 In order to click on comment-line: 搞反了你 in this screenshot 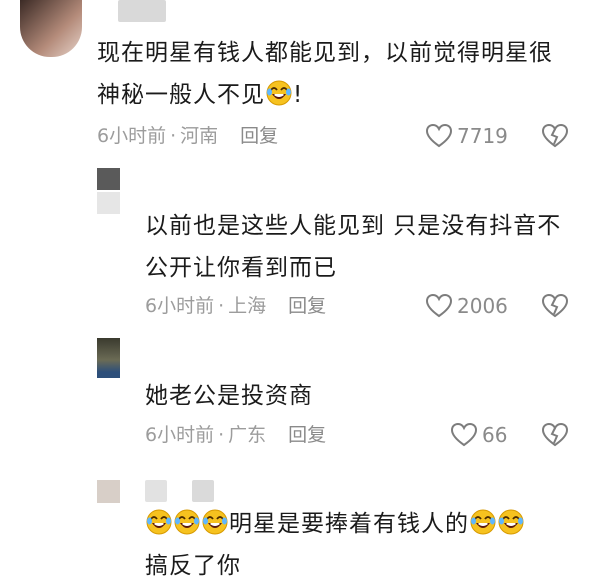, I will do `click(193, 566)`.